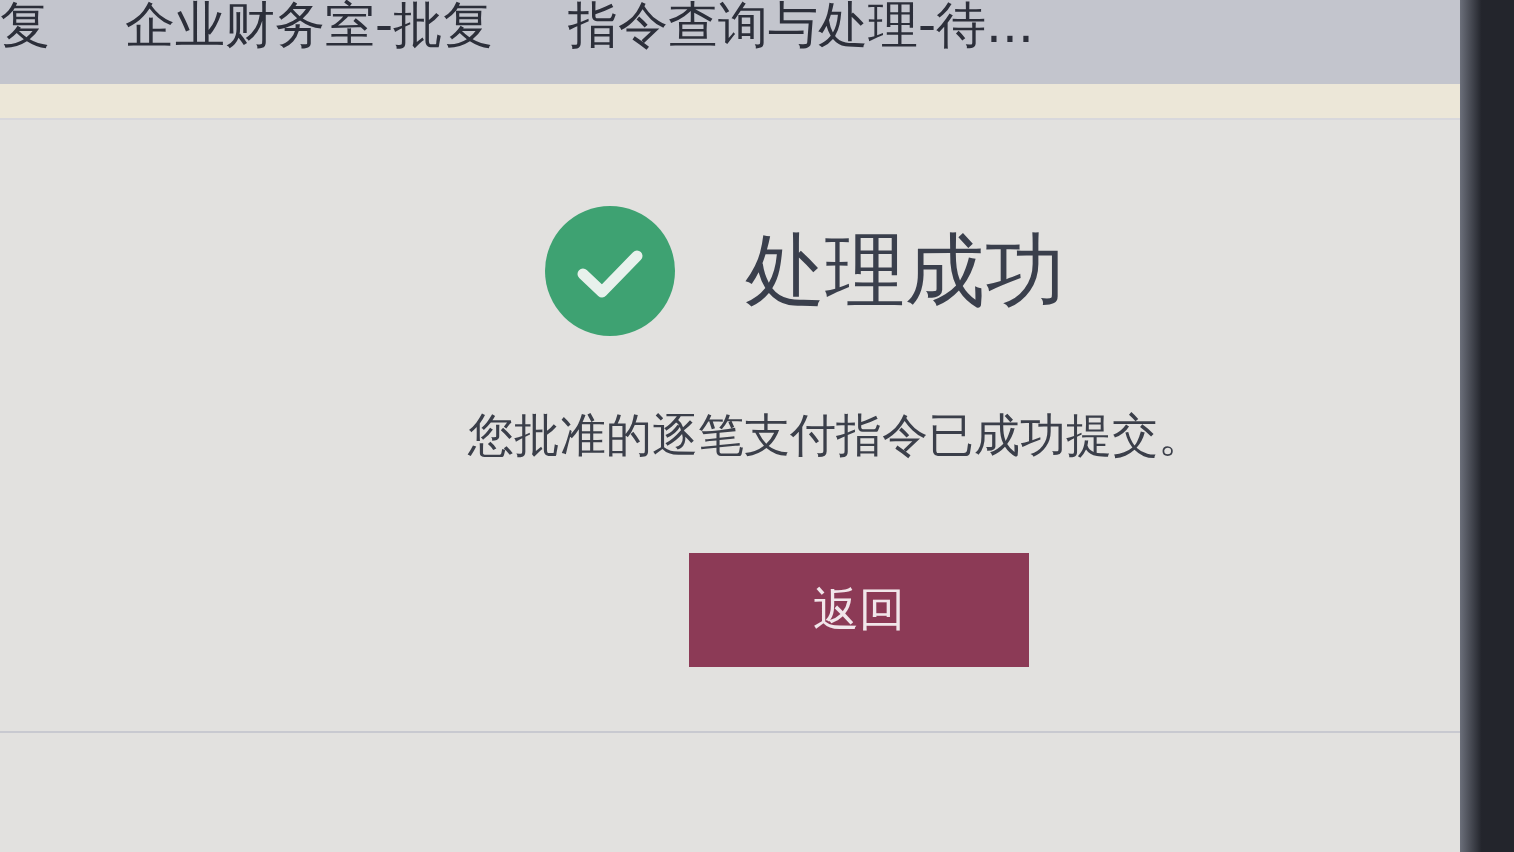 The image size is (1514, 852). I want to click on tab: 复, so click(25, 25).